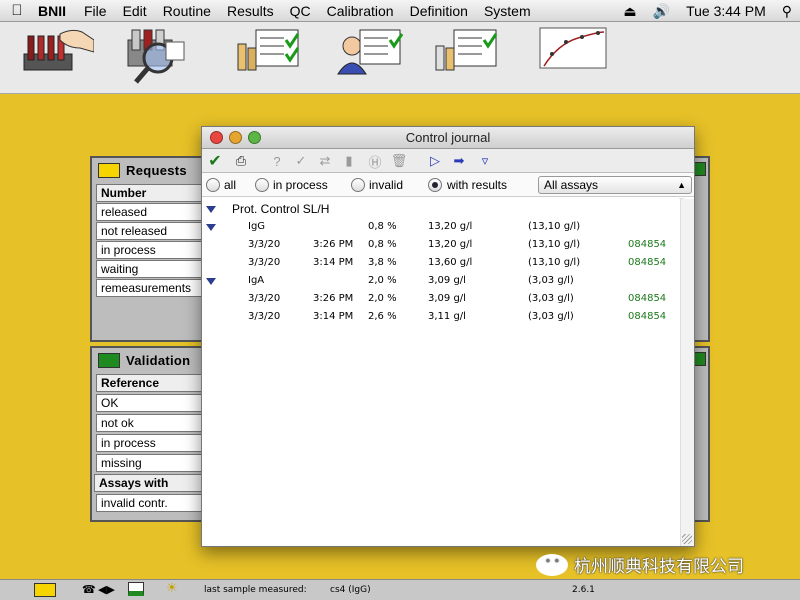 The width and height of the screenshot is (800, 600). What do you see at coordinates (629, 11) in the screenshot?
I see `eject-icon: ⏏` at bounding box center [629, 11].